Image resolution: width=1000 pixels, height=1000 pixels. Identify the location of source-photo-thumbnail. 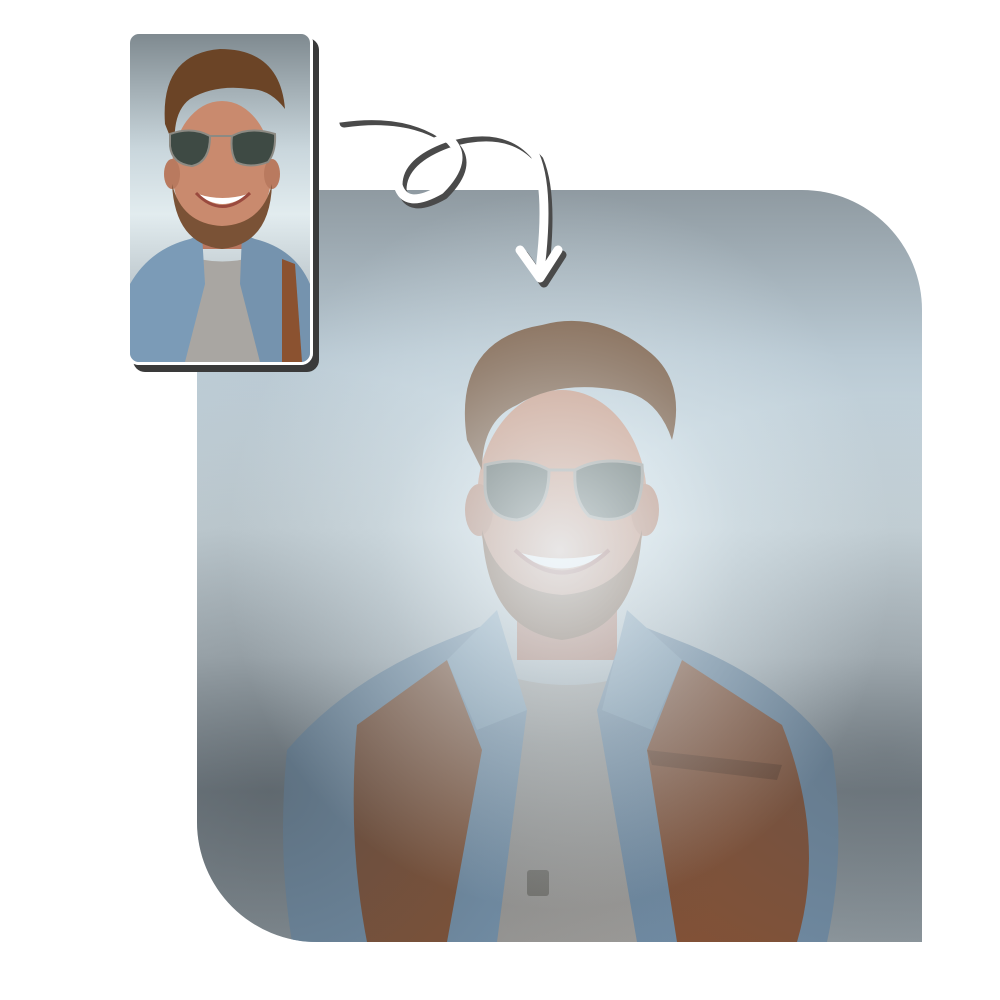
(220, 198).